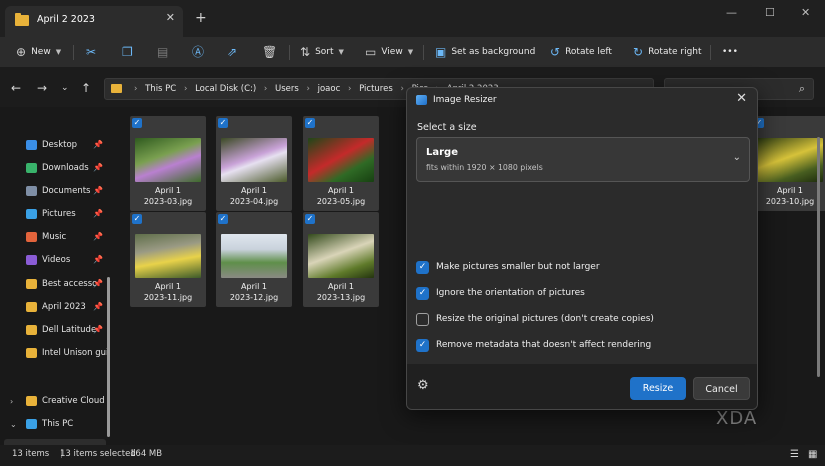  I want to click on scissors-icon: ✂, so click(91, 52).